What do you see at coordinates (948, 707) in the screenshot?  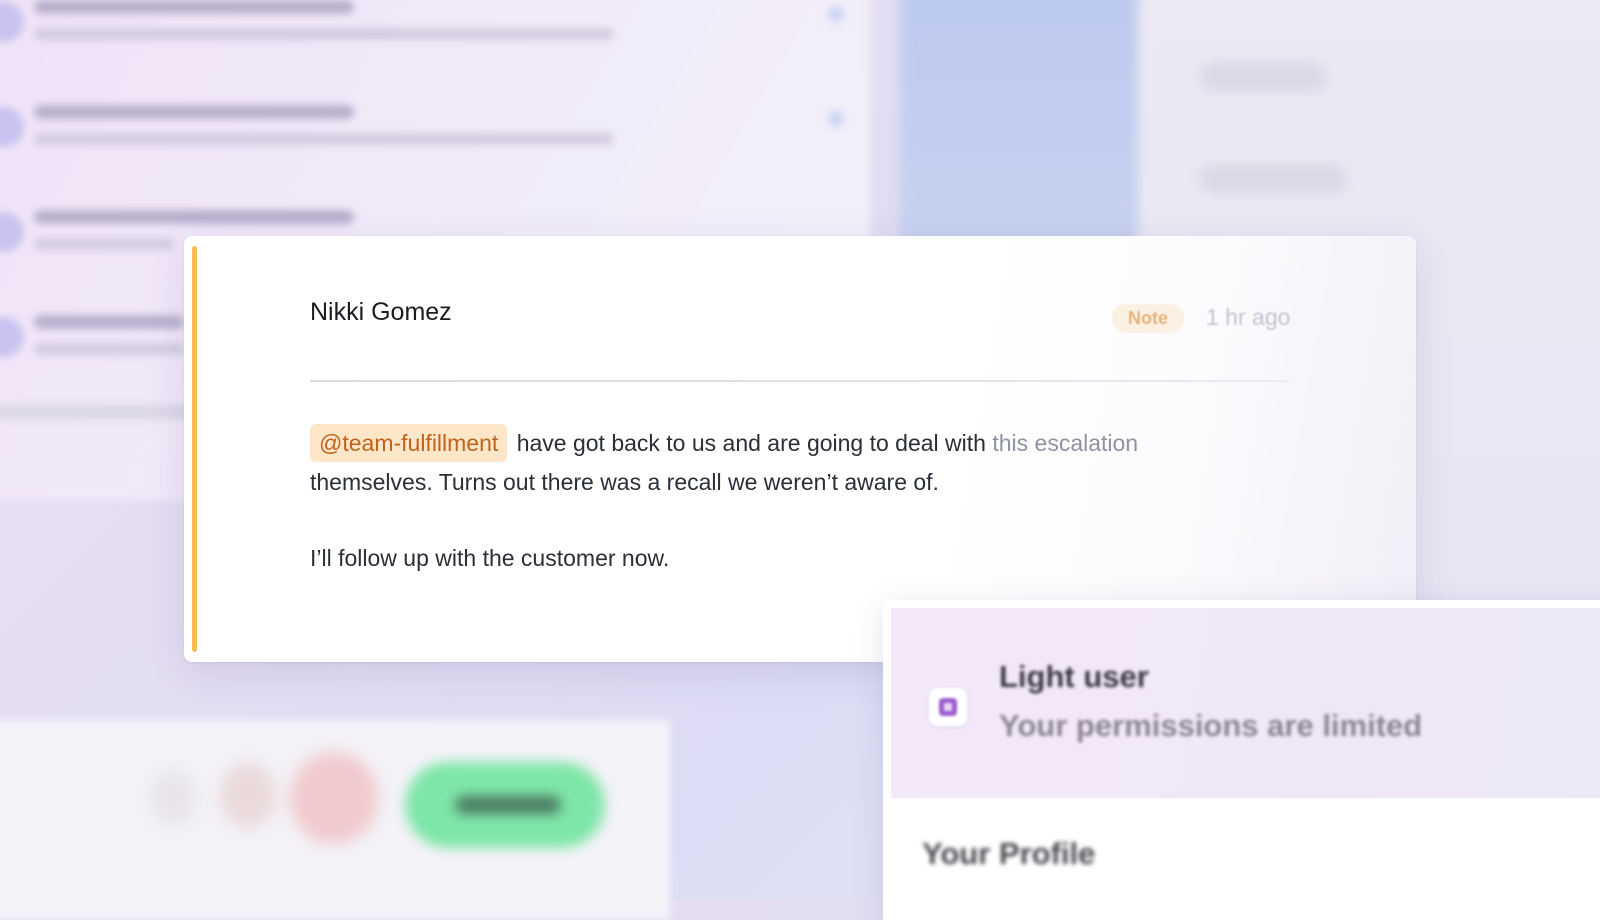 I see `user-role-icon` at bounding box center [948, 707].